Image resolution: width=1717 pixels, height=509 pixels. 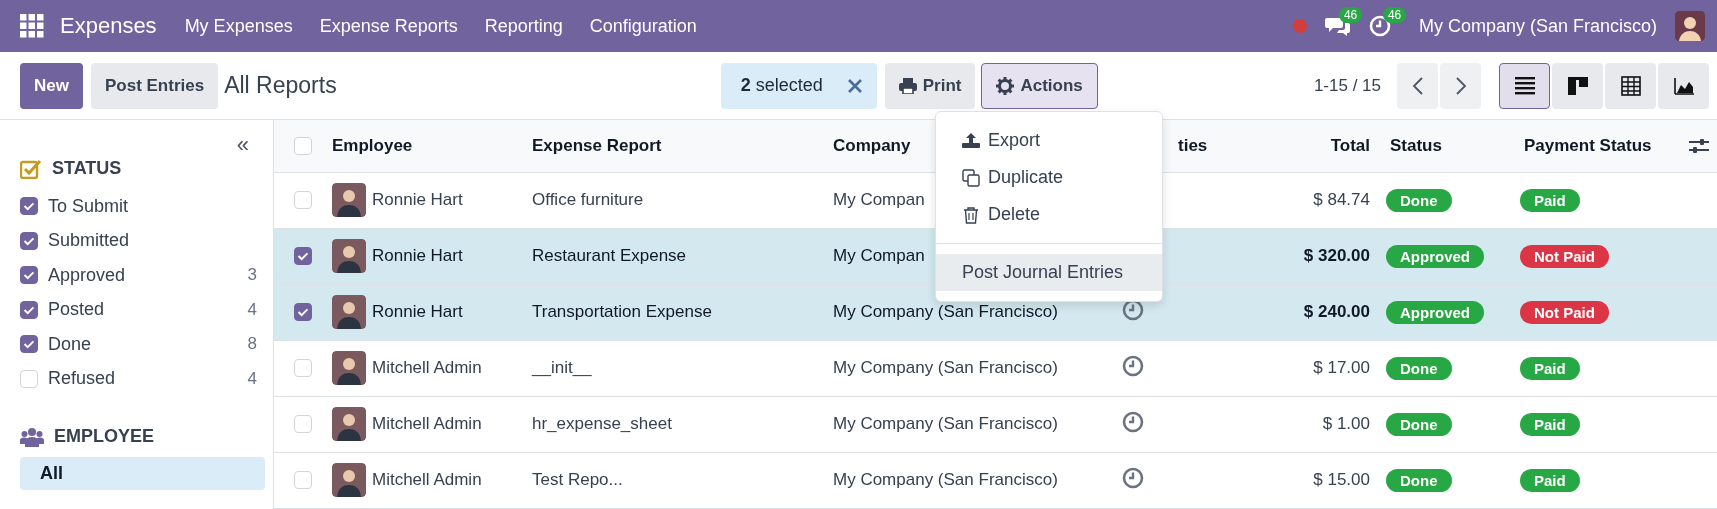 What do you see at coordinates (32, 26) in the screenshot?
I see `apps-menu-icon` at bounding box center [32, 26].